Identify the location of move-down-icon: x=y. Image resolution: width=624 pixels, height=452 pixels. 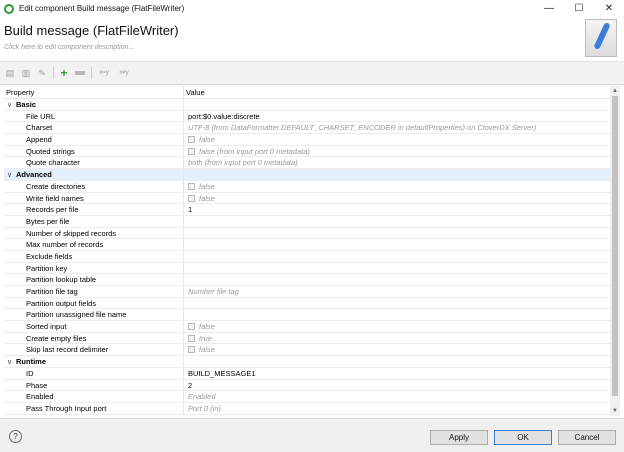
(104, 73).